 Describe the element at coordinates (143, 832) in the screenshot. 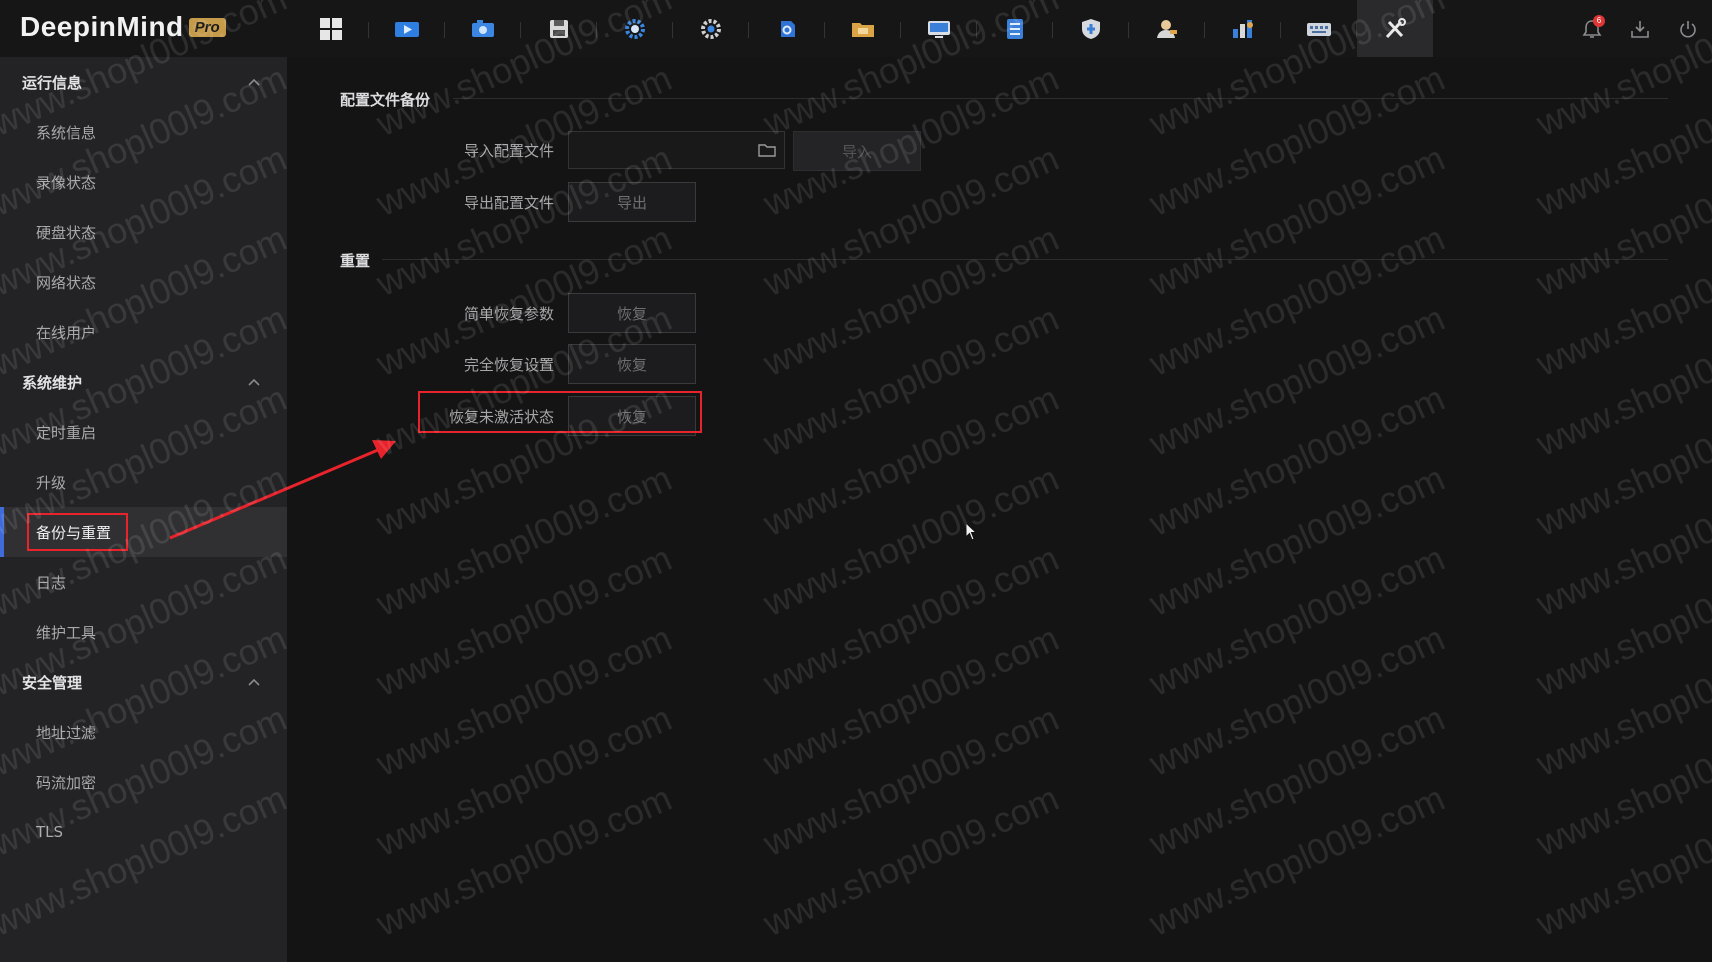

I see `sidebar-item-tls: TLS` at that location.